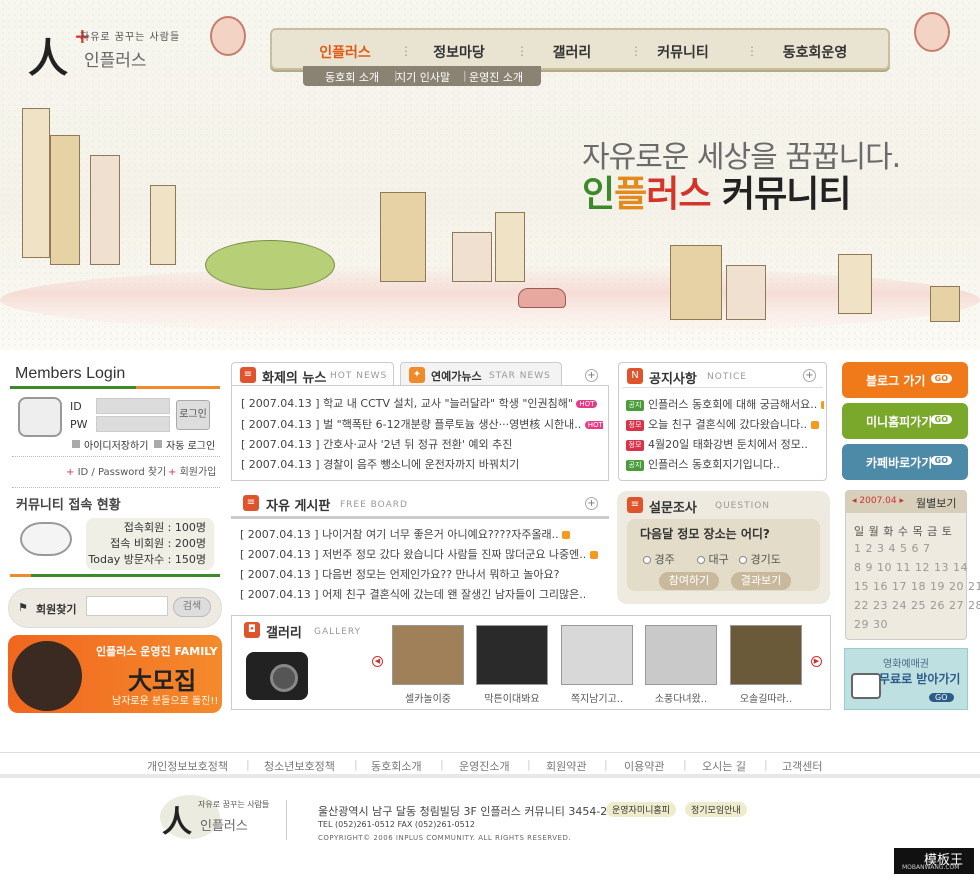  Describe the element at coordinates (481, 374) in the screenshot. I see `tab-star-news: ✦ 연예가뉴스 STAR NEWS` at that location.